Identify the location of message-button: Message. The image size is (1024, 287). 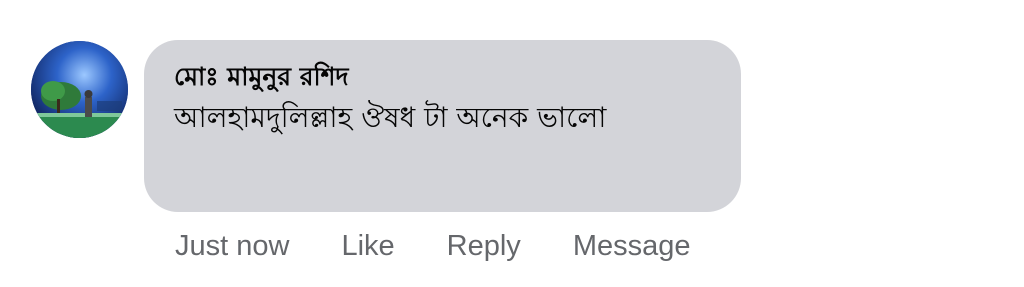
(632, 246).